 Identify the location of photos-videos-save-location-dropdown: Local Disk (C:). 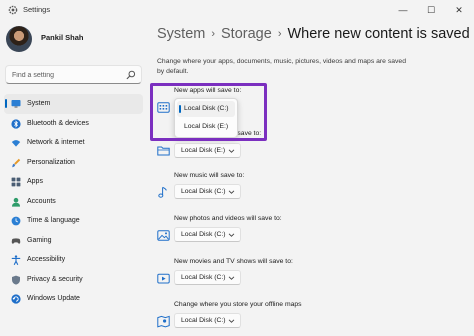
(207, 234).